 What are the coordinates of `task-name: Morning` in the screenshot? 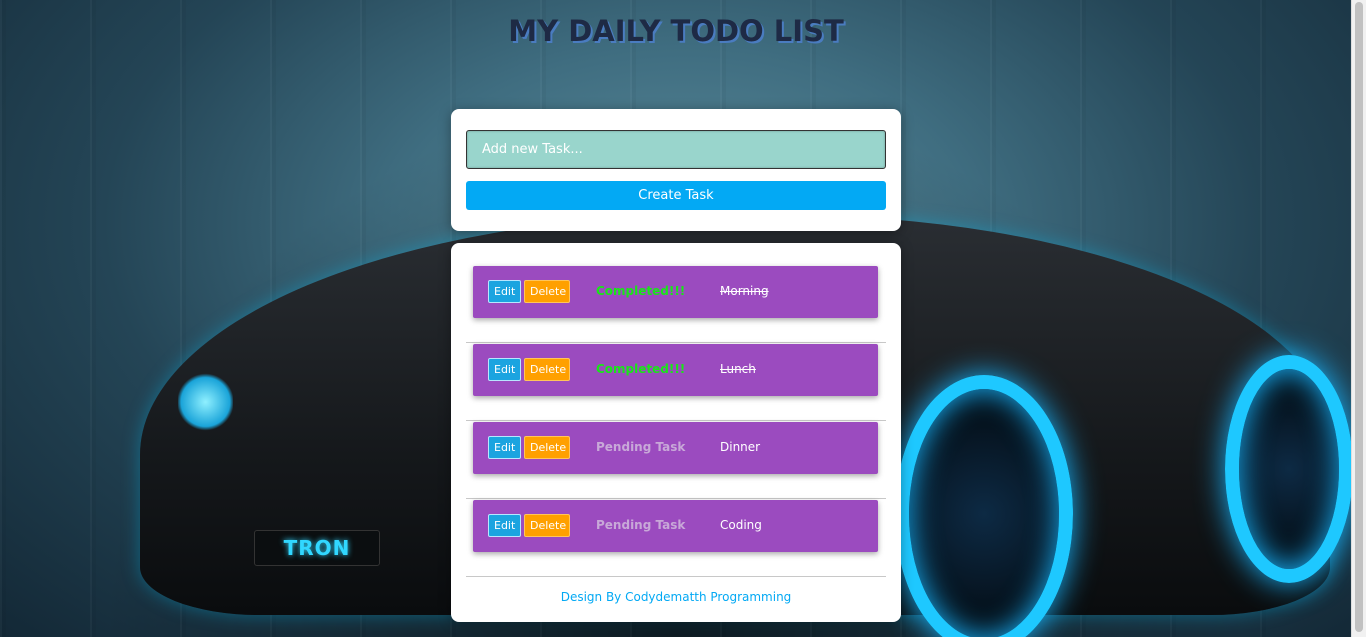 It's located at (744, 291).